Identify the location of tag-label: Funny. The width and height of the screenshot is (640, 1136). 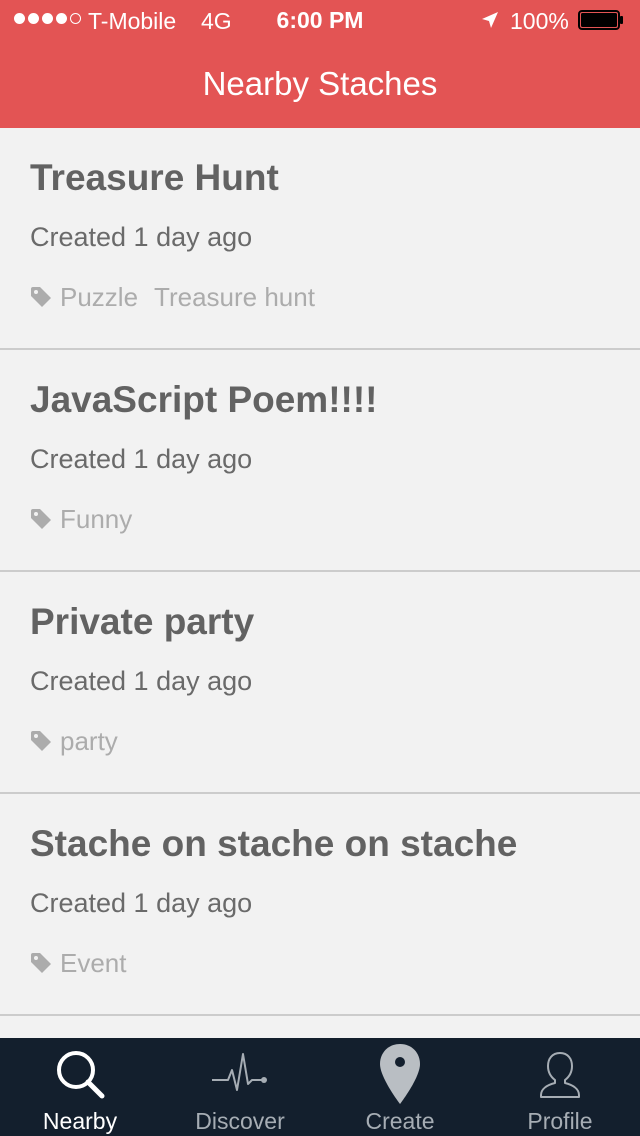
(96, 518).